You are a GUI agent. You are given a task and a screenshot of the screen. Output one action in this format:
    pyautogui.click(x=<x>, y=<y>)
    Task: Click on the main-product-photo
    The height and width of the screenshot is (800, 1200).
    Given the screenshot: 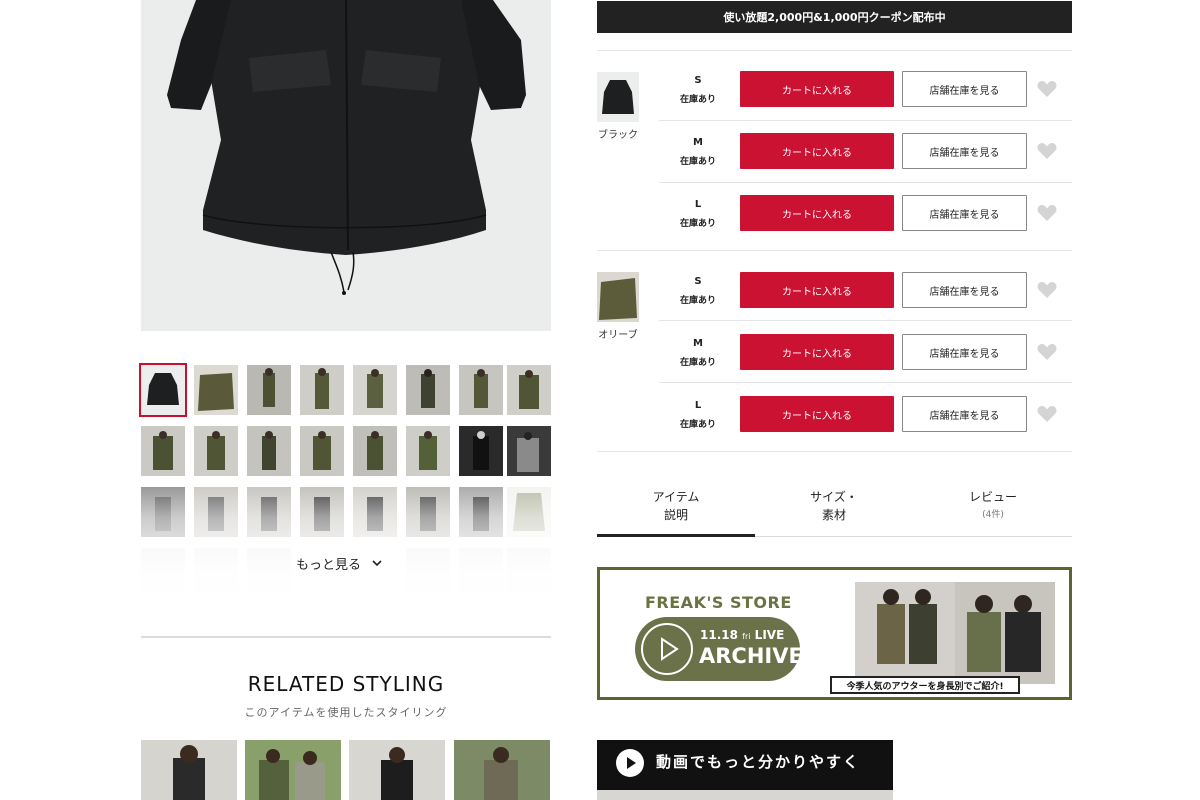 What is the action you would take?
    pyautogui.click(x=346, y=165)
    